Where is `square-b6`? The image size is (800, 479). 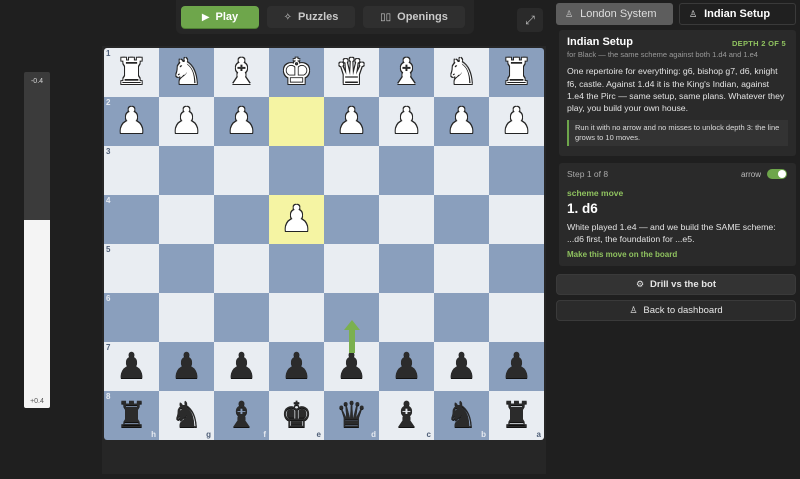
square-b6 is located at coordinates (461, 317).